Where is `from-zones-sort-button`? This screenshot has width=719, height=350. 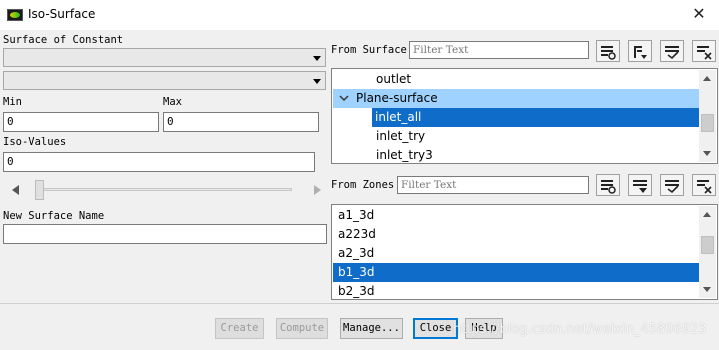
from-zones-sort-button is located at coordinates (640, 185).